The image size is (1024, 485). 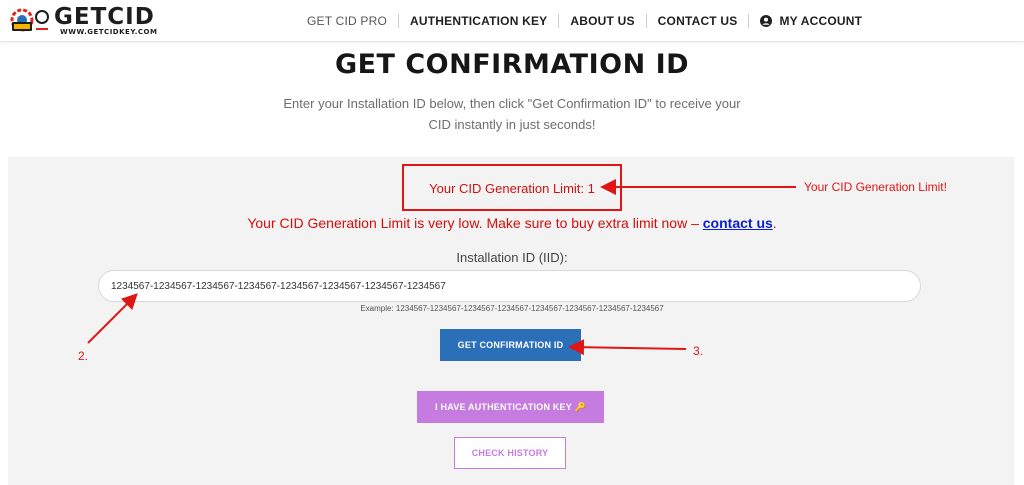 I want to click on nav-my-account-label: MY ACCOUNT, so click(x=821, y=21).